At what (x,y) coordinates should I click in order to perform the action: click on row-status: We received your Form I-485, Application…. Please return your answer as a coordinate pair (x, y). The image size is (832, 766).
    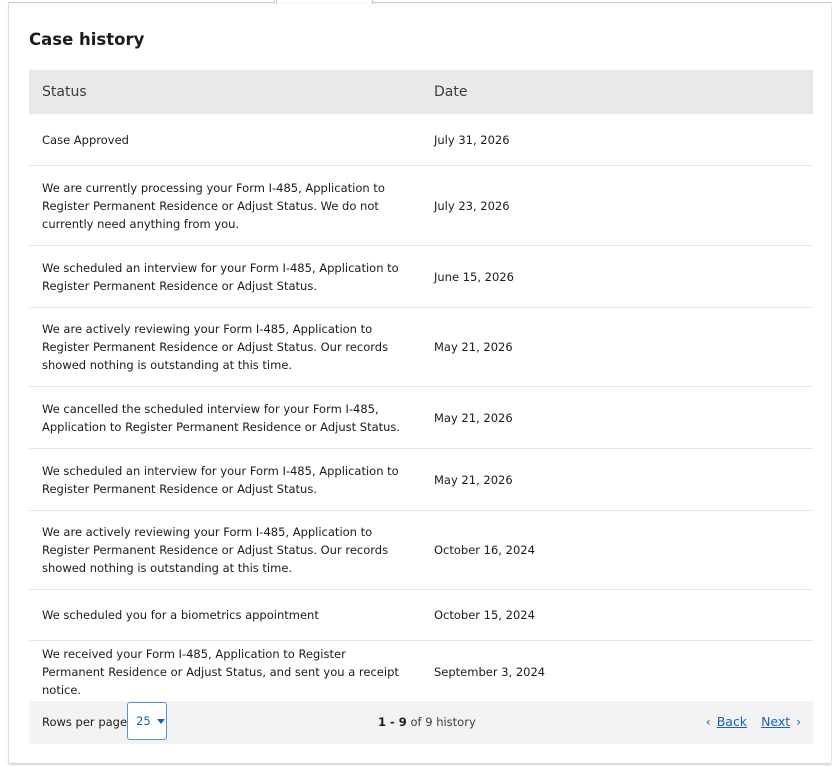
    Looking at the image, I should click on (220, 671).